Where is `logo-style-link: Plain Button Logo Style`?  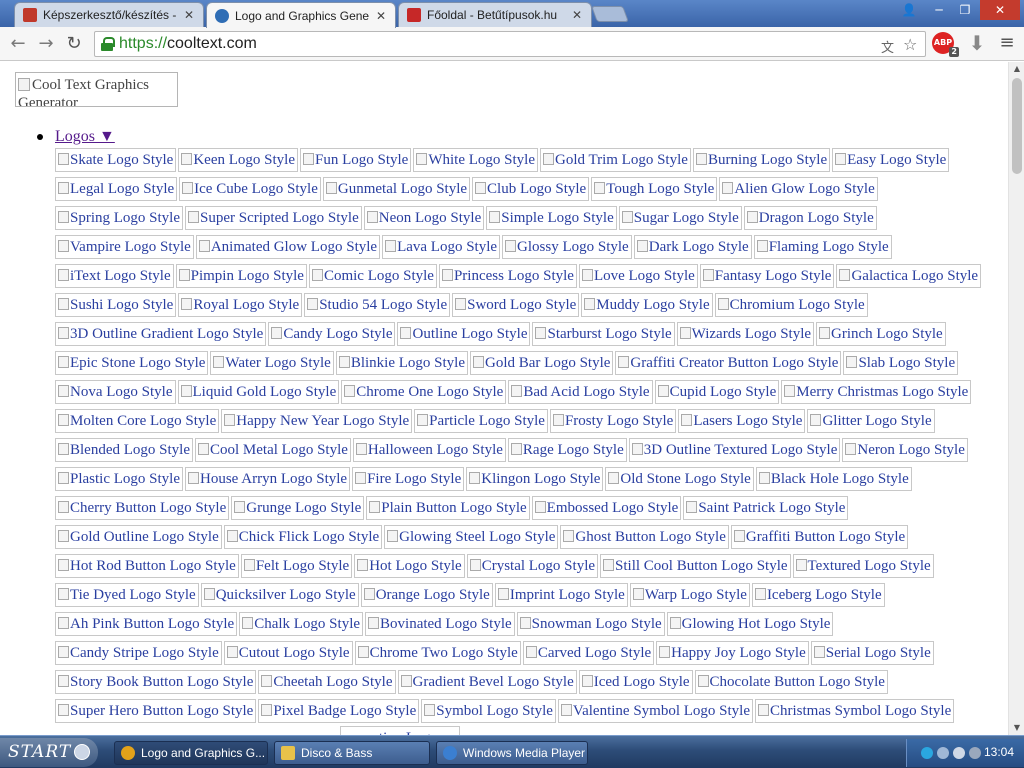
logo-style-link: Plain Button Logo Style is located at coordinates (448, 508).